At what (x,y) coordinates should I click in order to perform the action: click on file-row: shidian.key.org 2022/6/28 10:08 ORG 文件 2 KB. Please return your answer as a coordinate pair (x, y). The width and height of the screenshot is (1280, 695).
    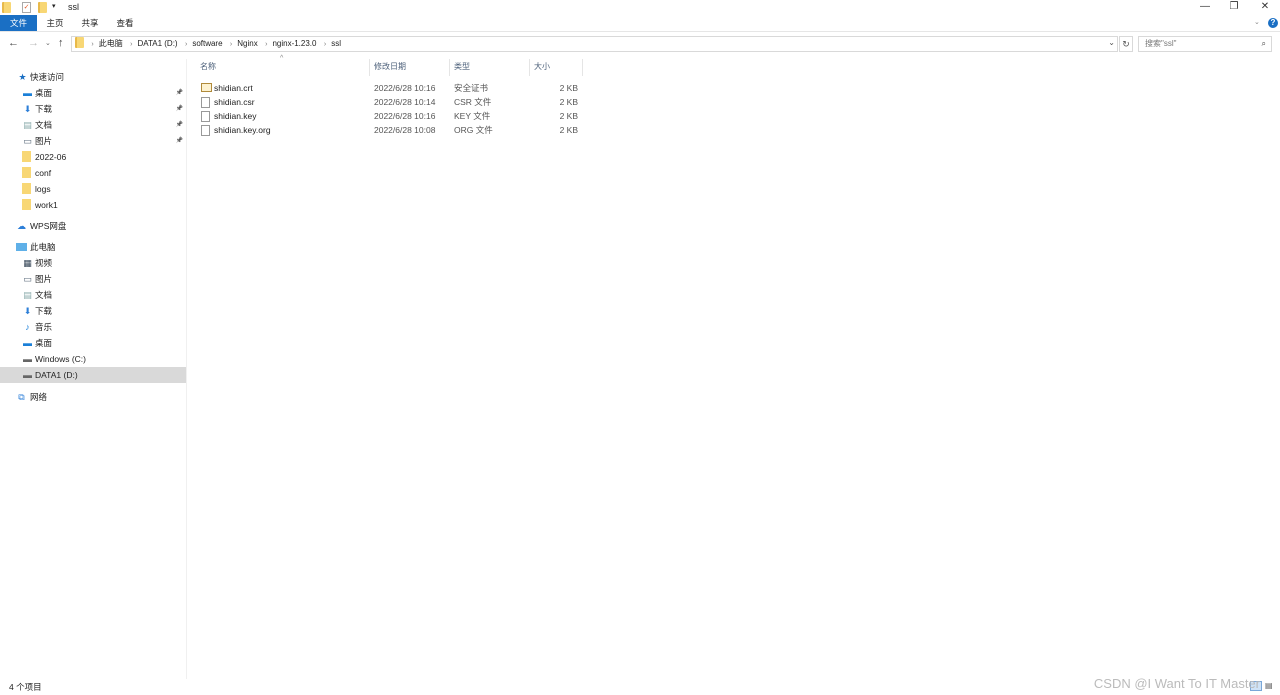
    Looking at the image, I should click on (390, 130).